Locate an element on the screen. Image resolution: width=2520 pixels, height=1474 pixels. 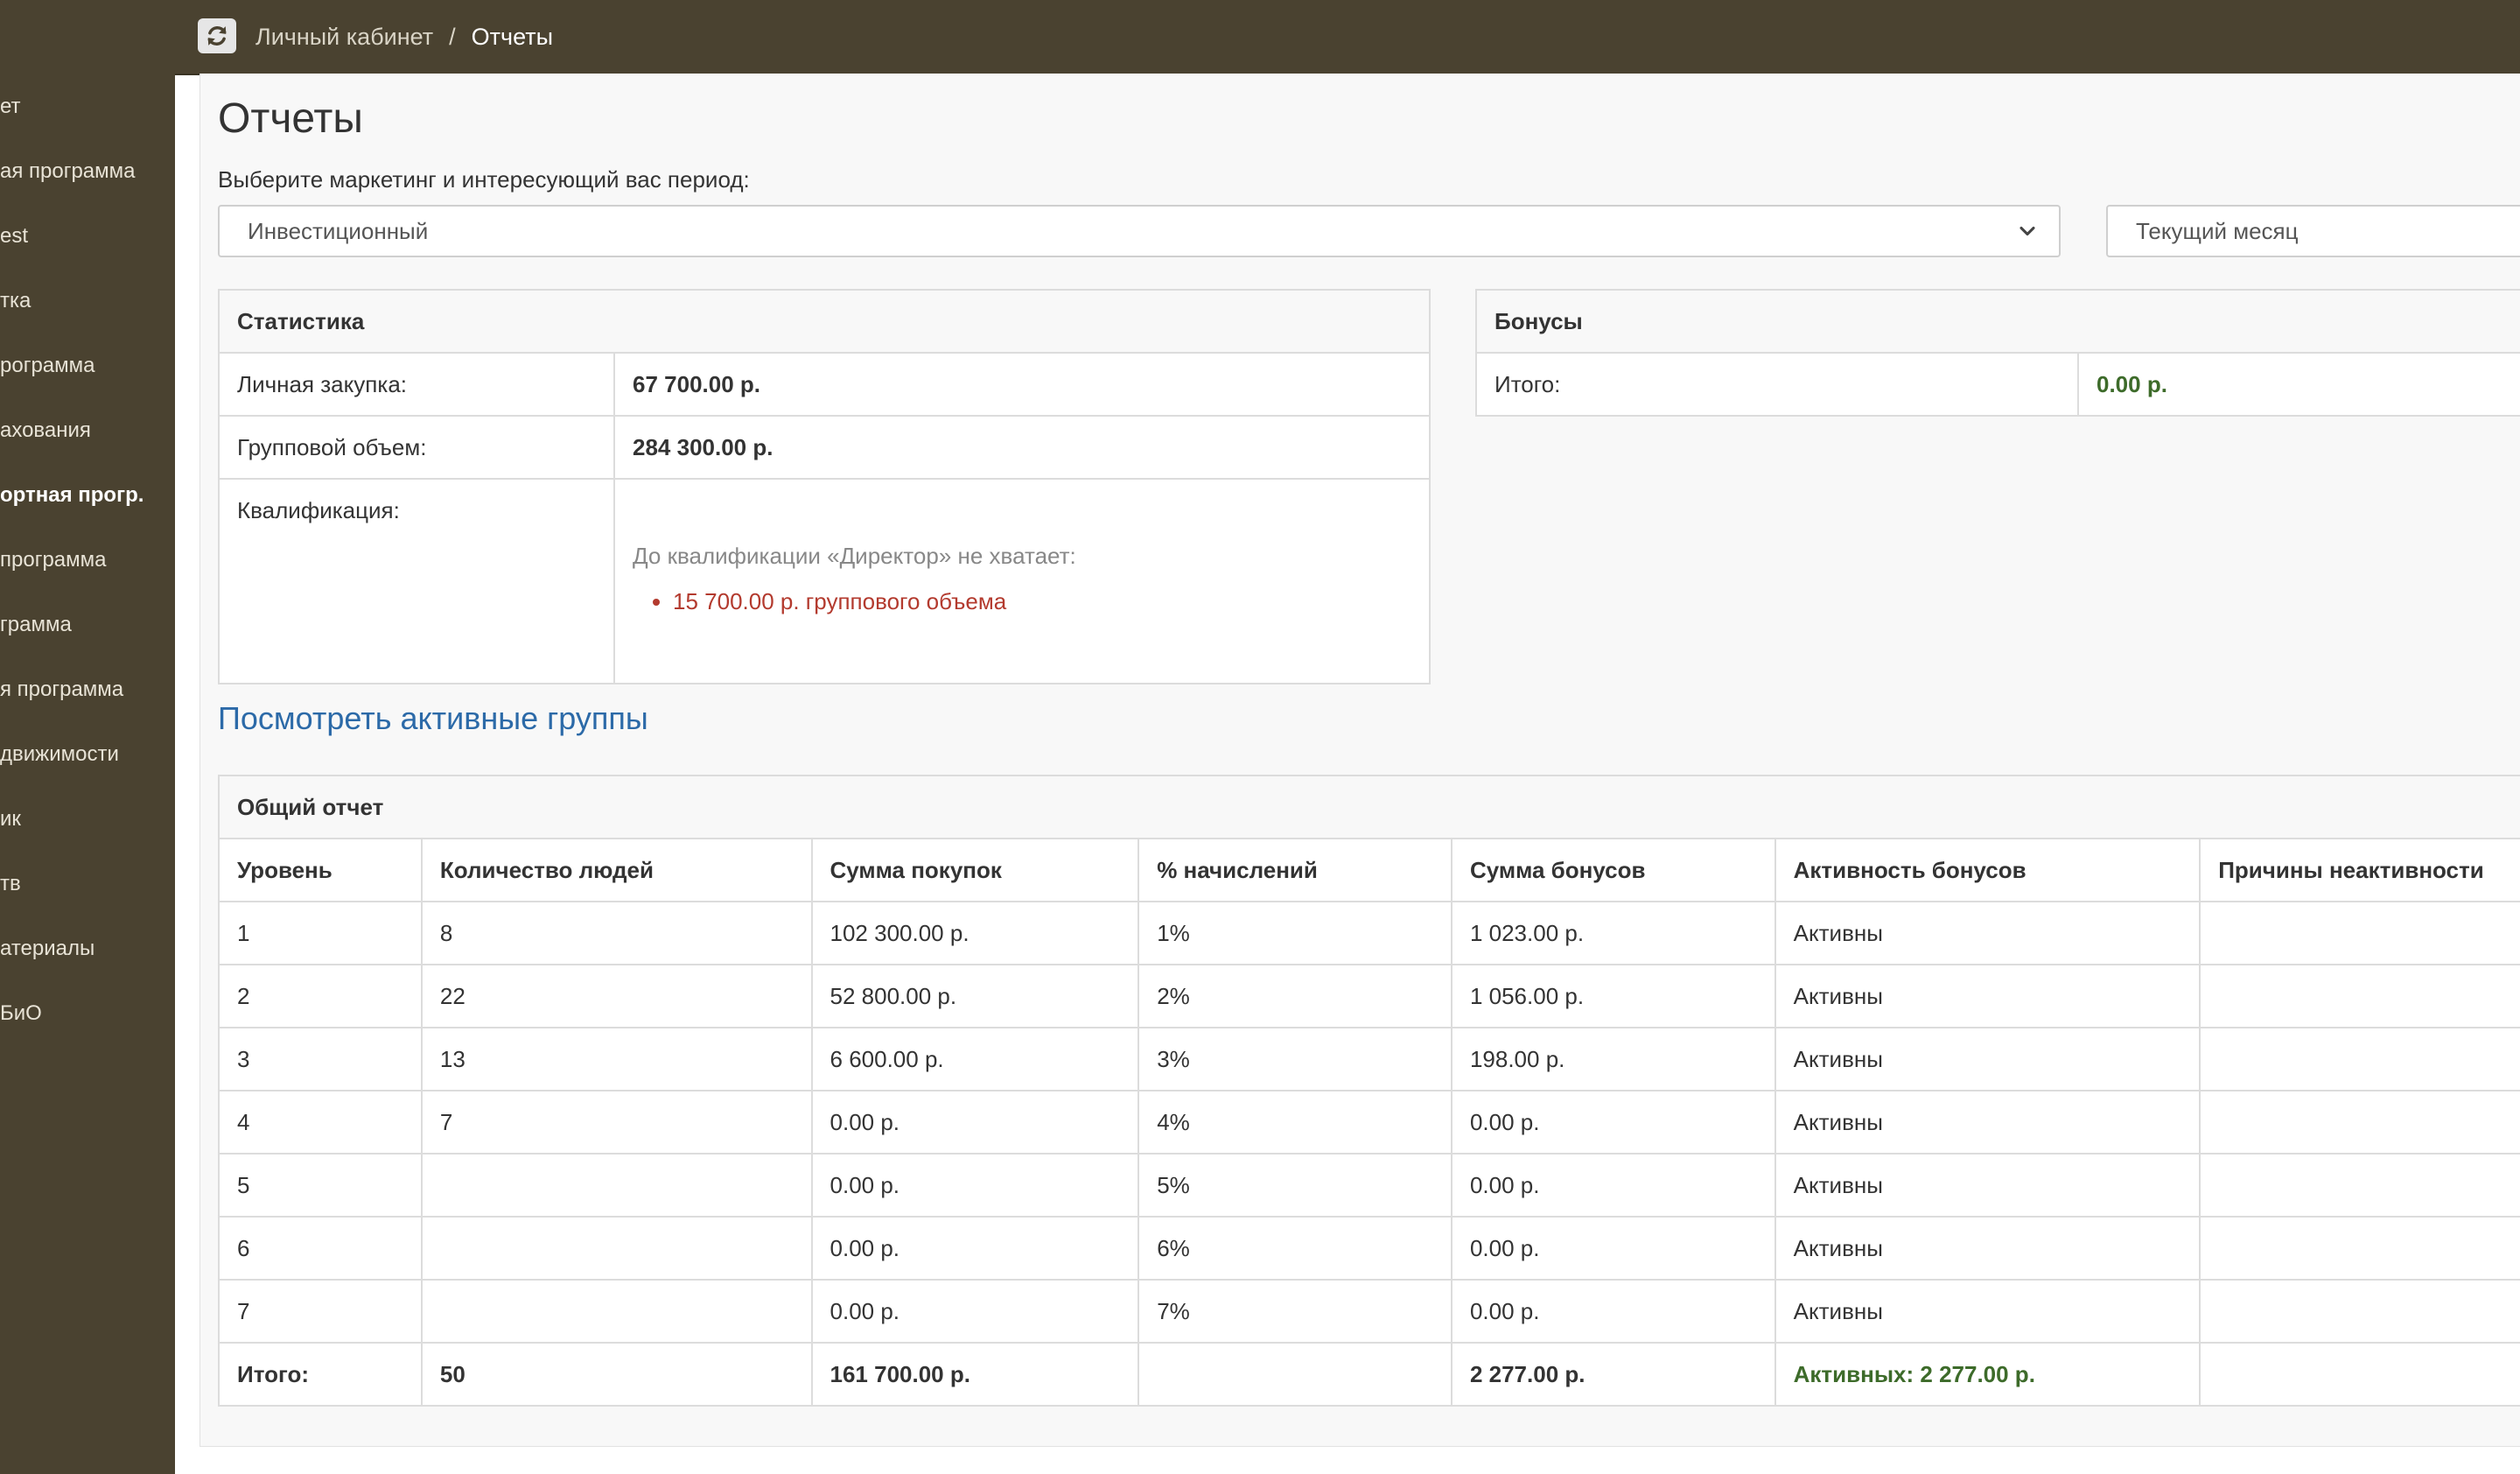
top-bar: Личный кабинет / Отчеты is located at coordinates (1260, 37).